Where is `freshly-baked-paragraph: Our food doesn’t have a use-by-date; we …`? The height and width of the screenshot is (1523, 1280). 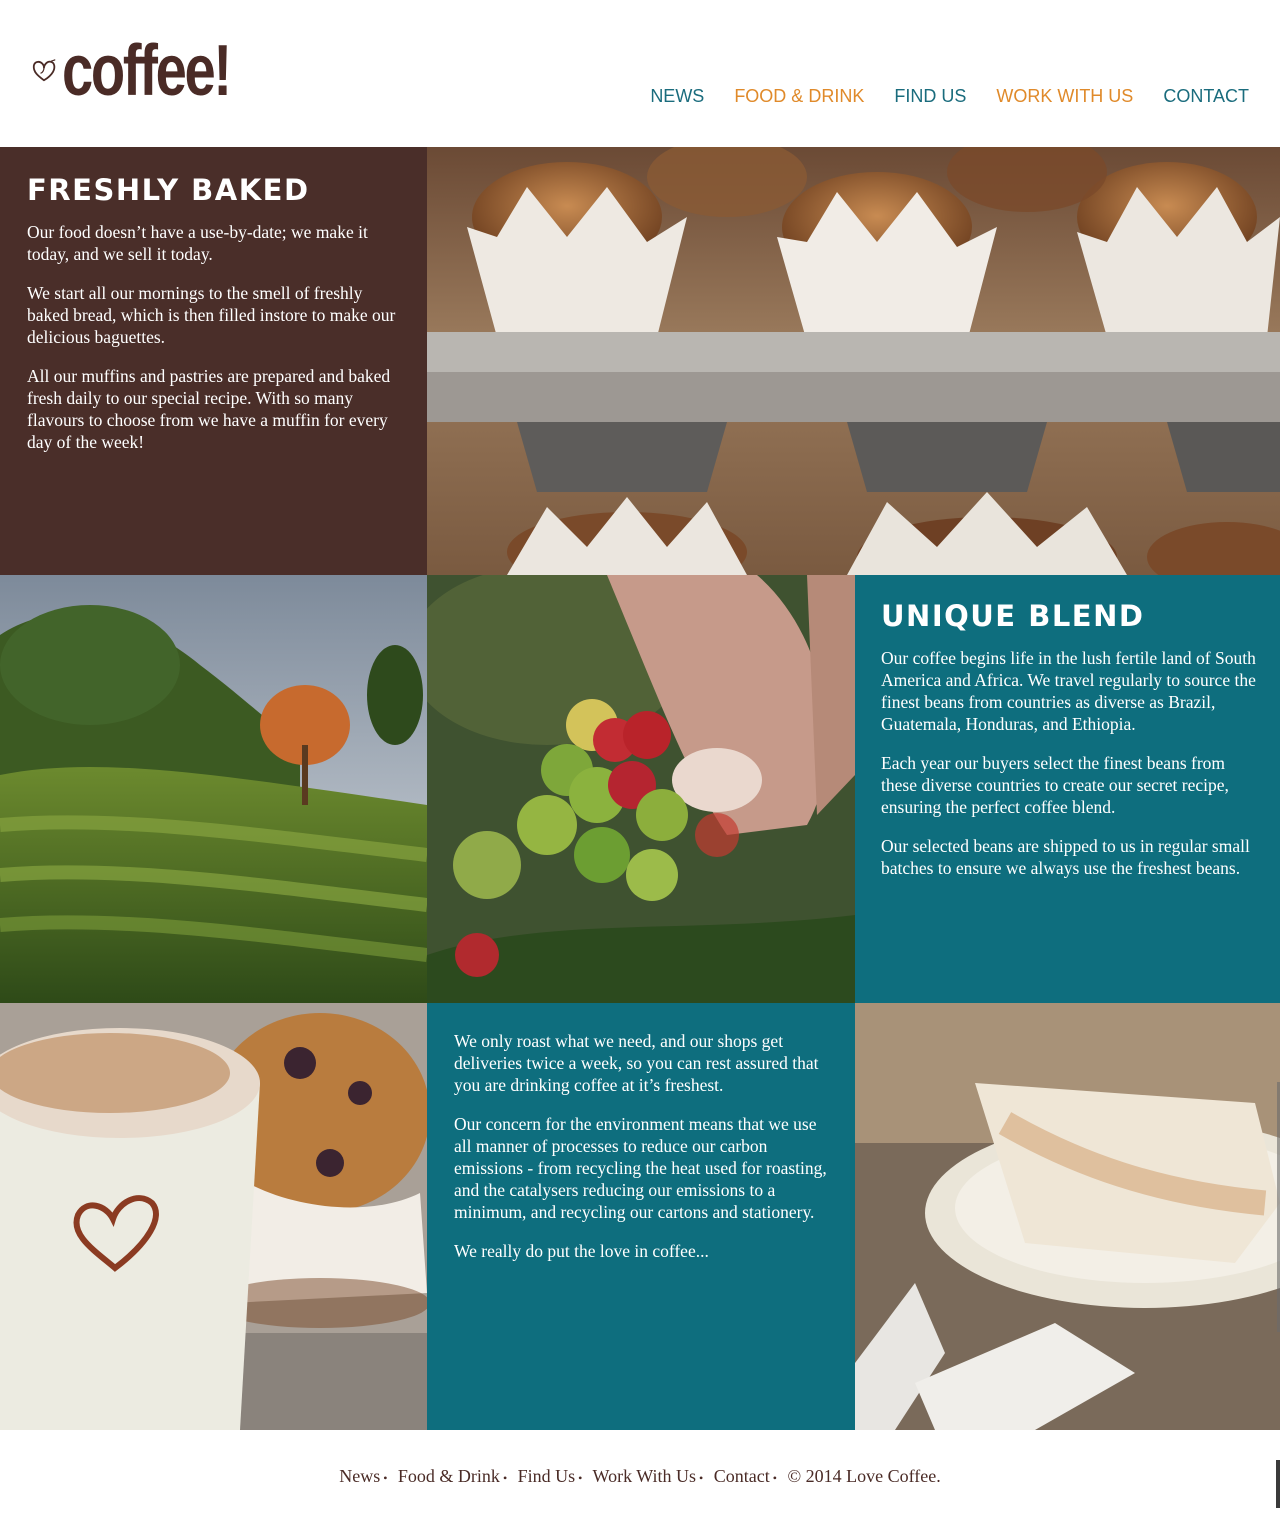
freshly-baked-paragraph: Our food doesn’t have a use-by-date; we … is located at coordinates (197, 243).